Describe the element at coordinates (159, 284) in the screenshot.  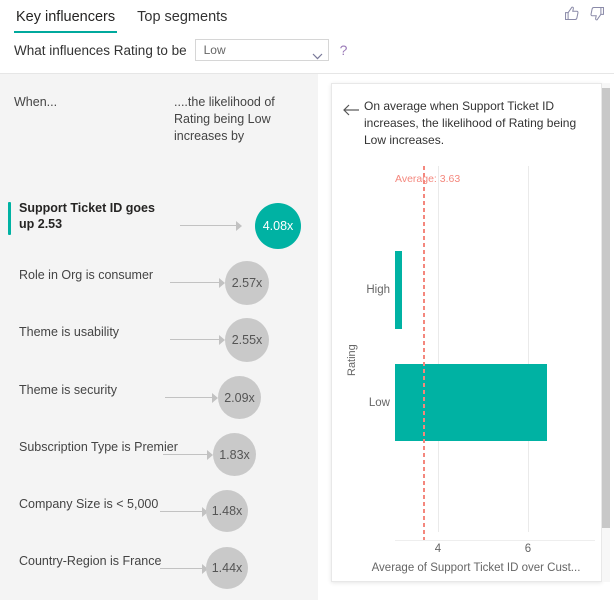
I see `influencer-row-2: Role in Org is consumer 2.57x` at that location.